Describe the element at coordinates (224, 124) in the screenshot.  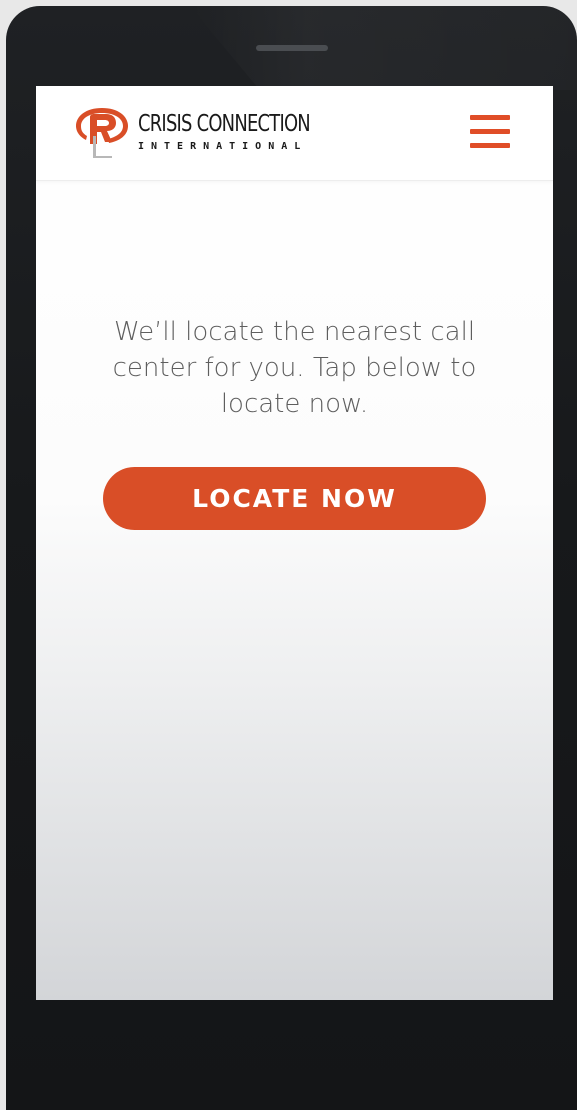
I see `brand-name: CRISIS CONNECTION` at that location.